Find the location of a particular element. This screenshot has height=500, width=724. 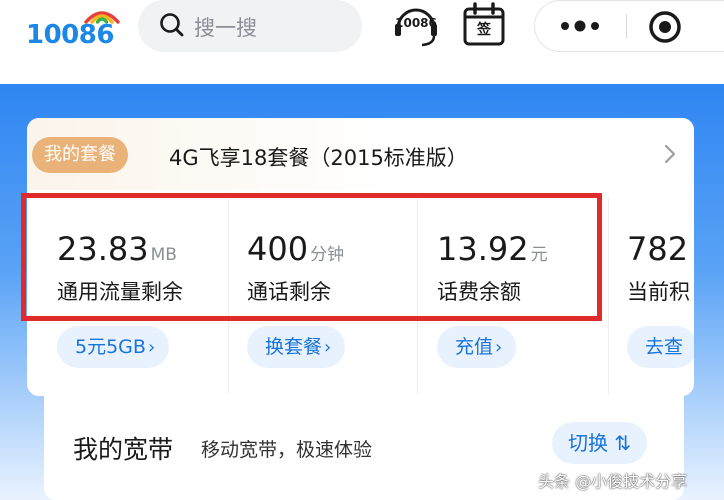

chevron-right-icon is located at coordinates (670, 154).